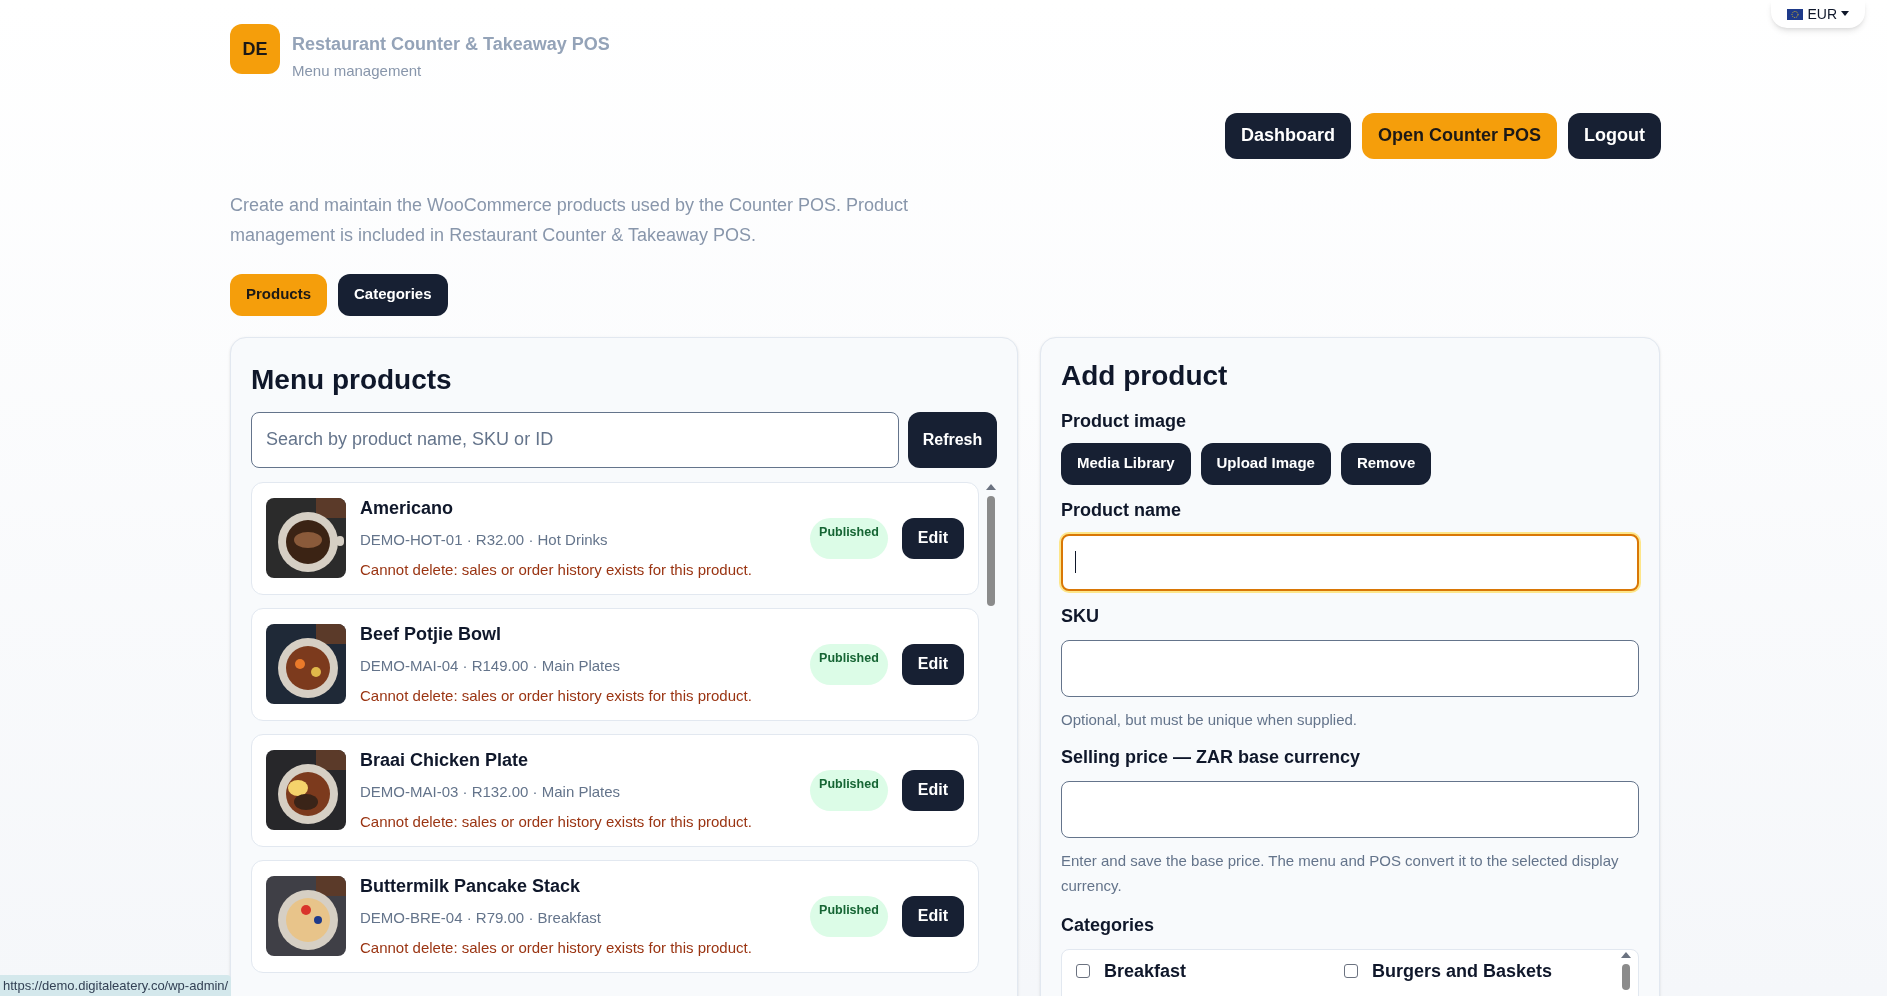 Image resolution: width=1887 pixels, height=996 pixels. I want to click on refresh-button: Refresh, so click(952, 439).